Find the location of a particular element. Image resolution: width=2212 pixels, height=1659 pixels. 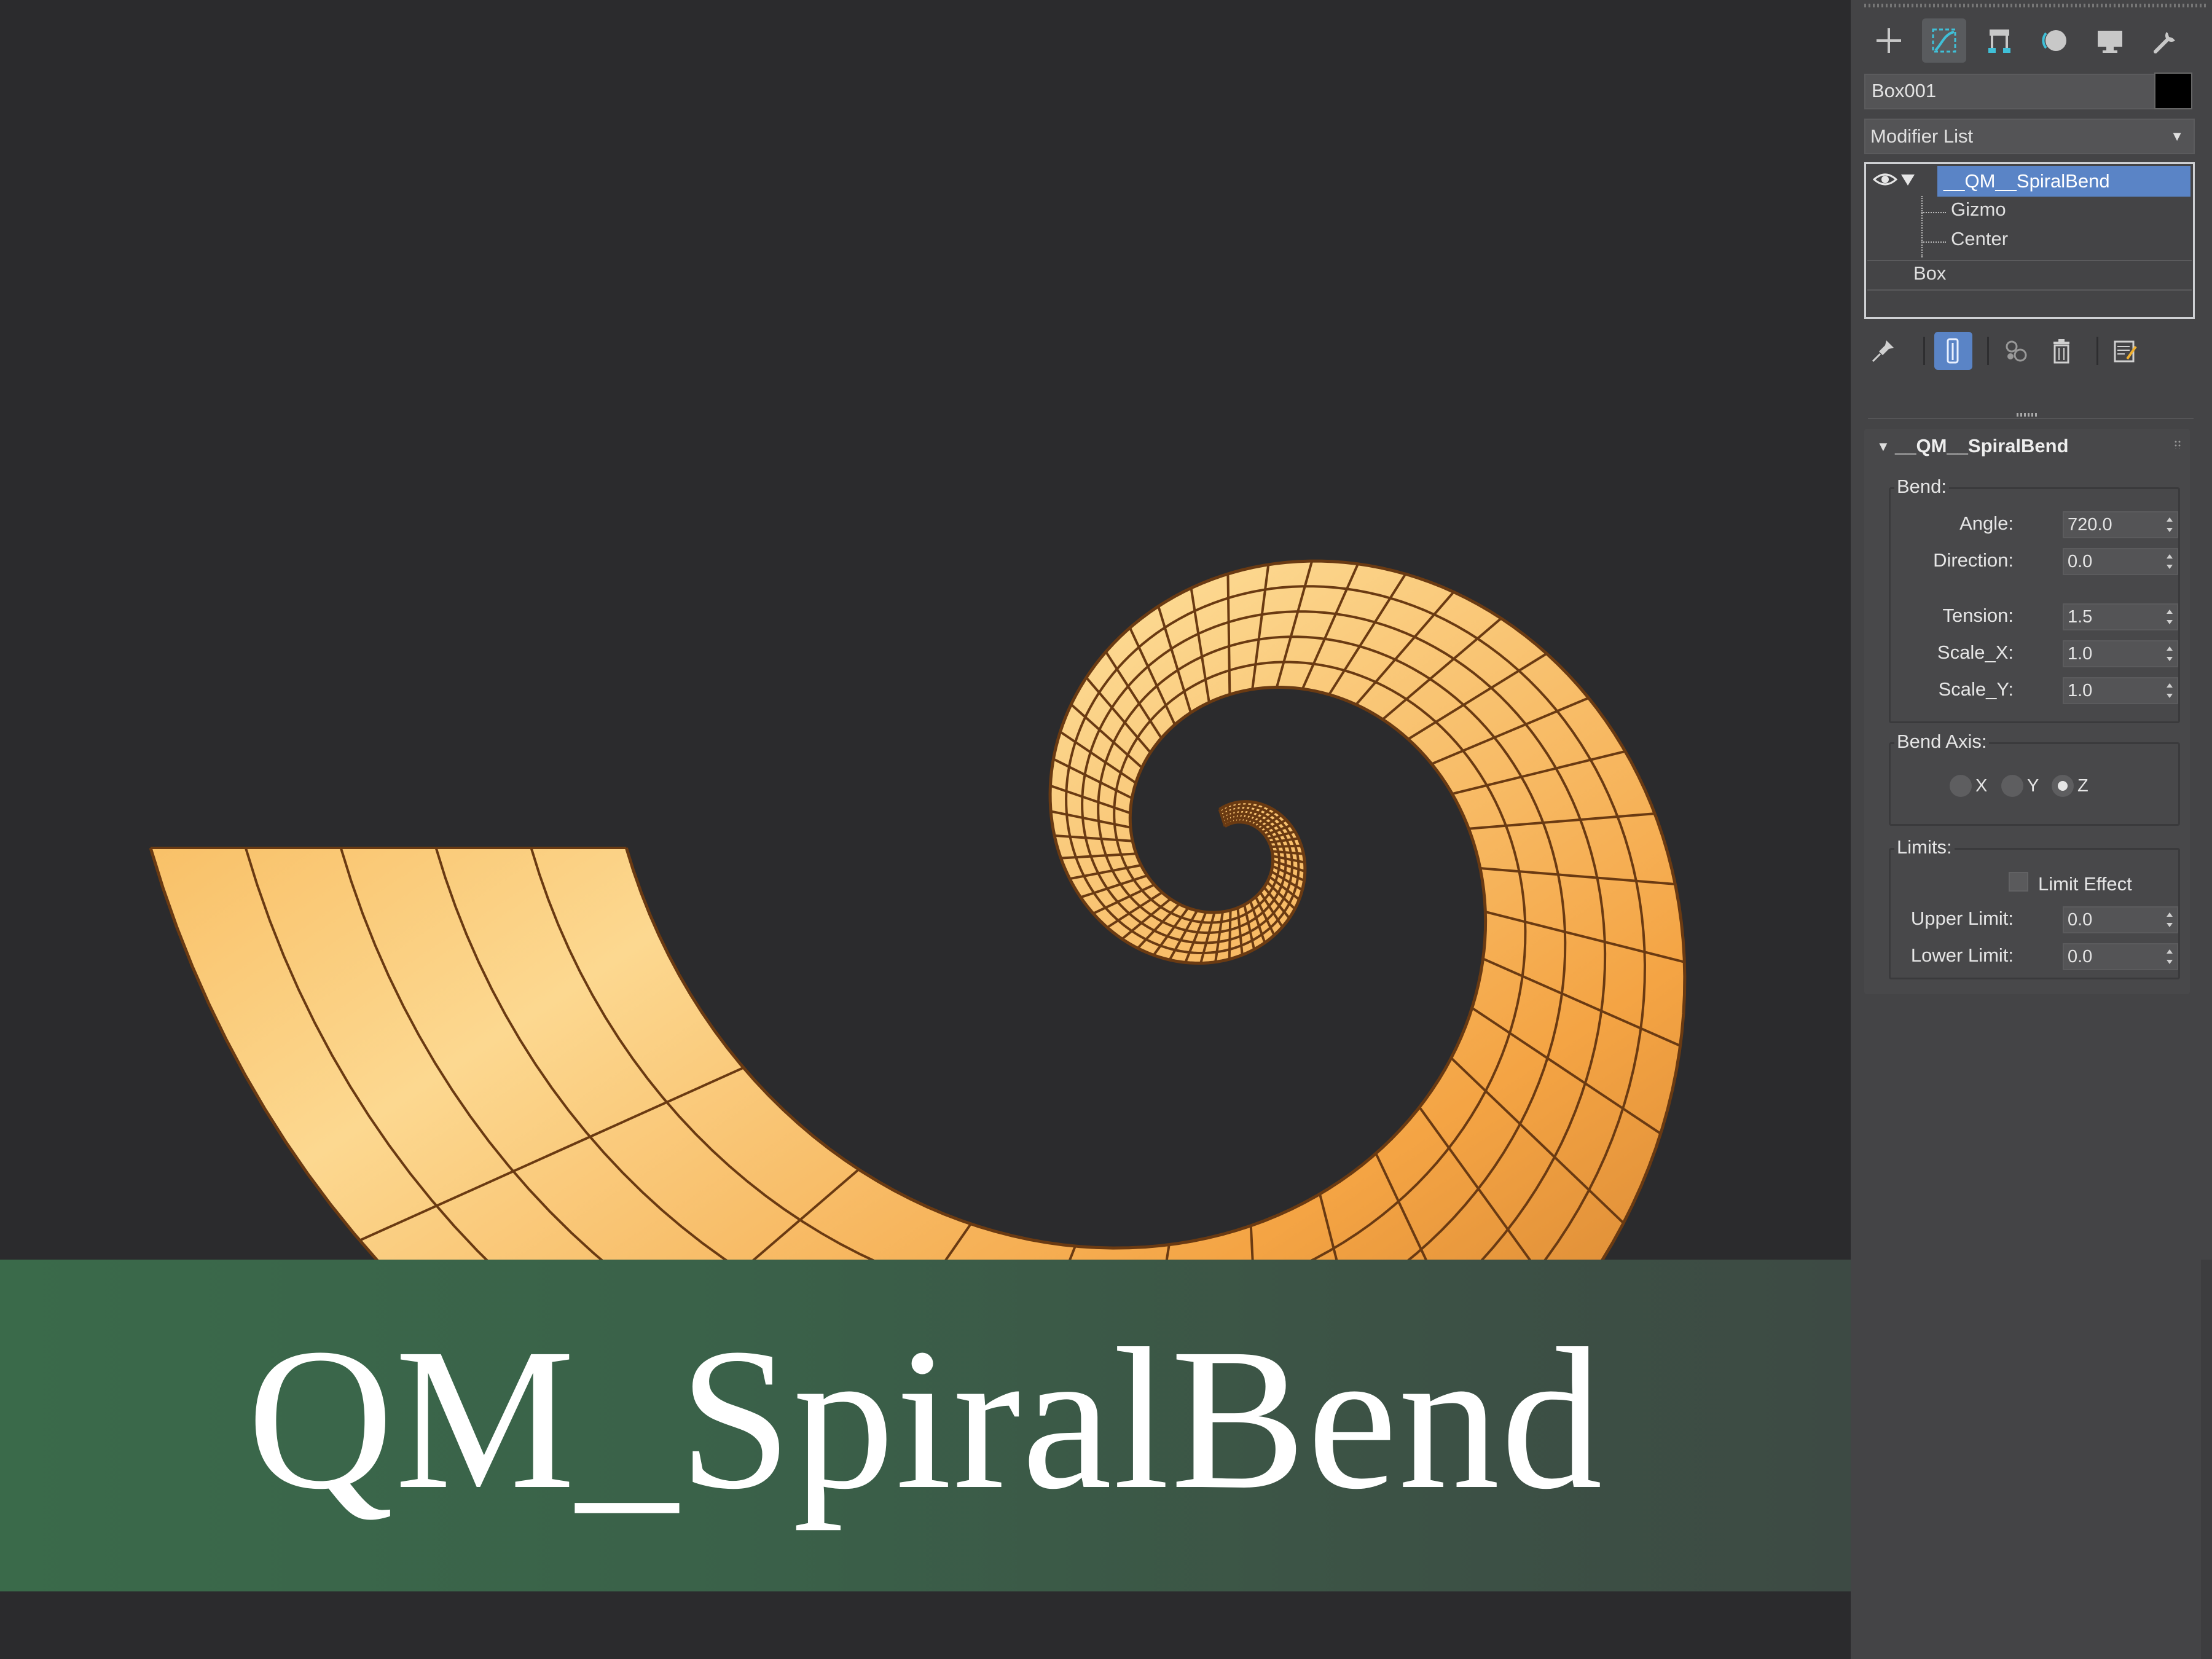

end-result-icon is located at coordinates (1953, 351).